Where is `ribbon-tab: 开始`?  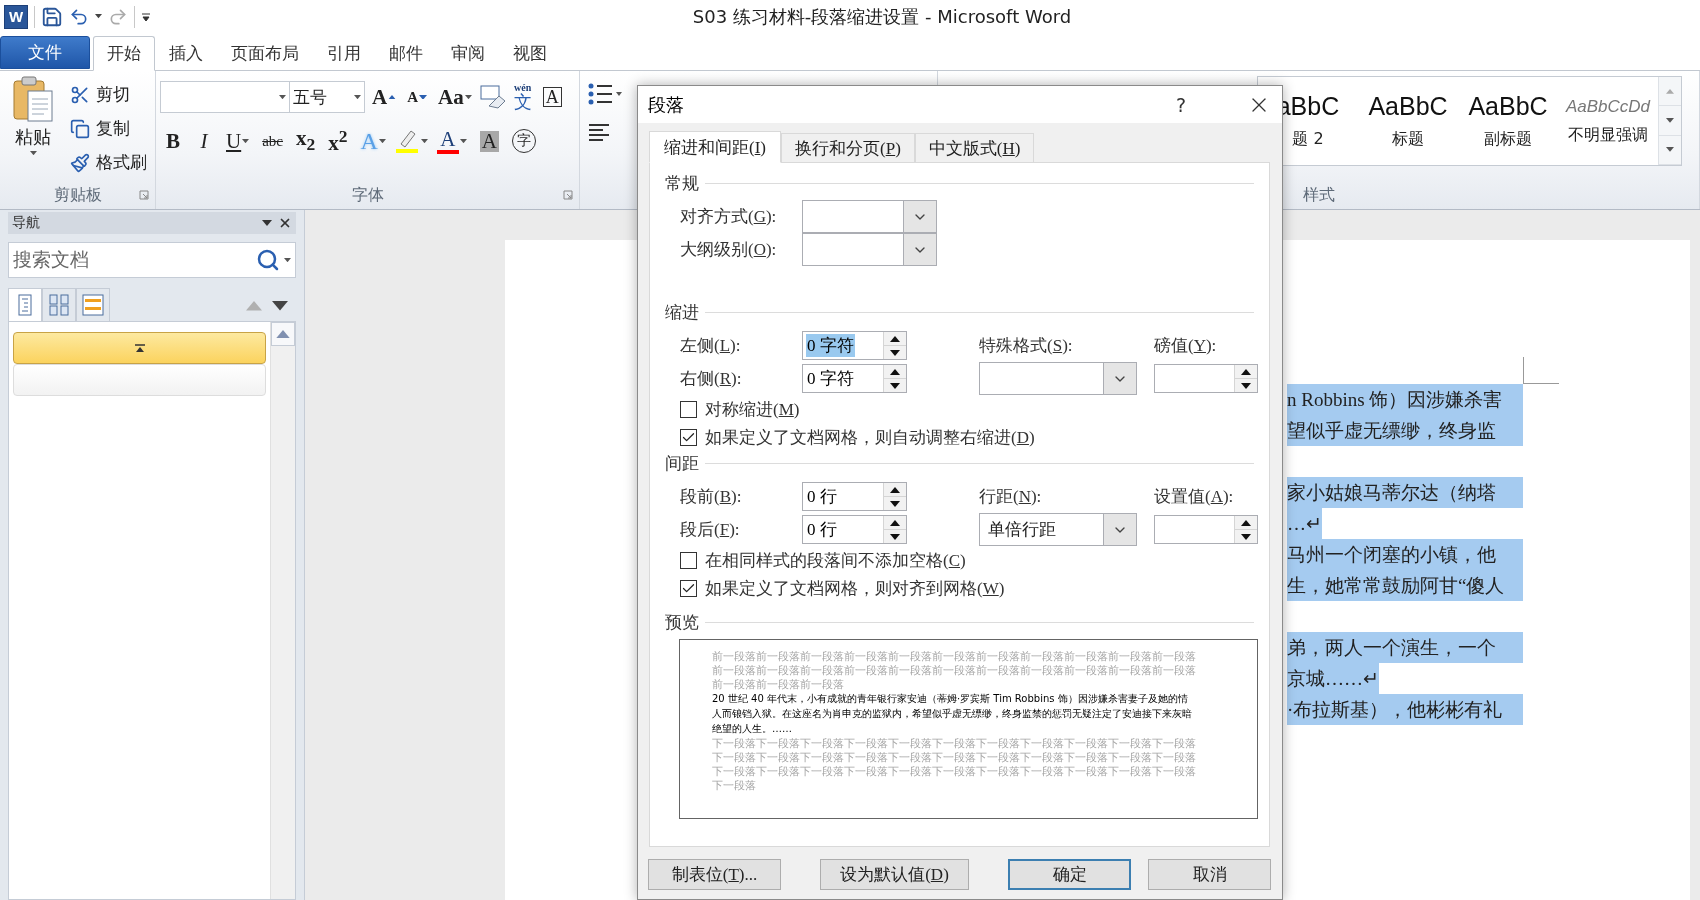 ribbon-tab: 开始 is located at coordinates (124, 53).